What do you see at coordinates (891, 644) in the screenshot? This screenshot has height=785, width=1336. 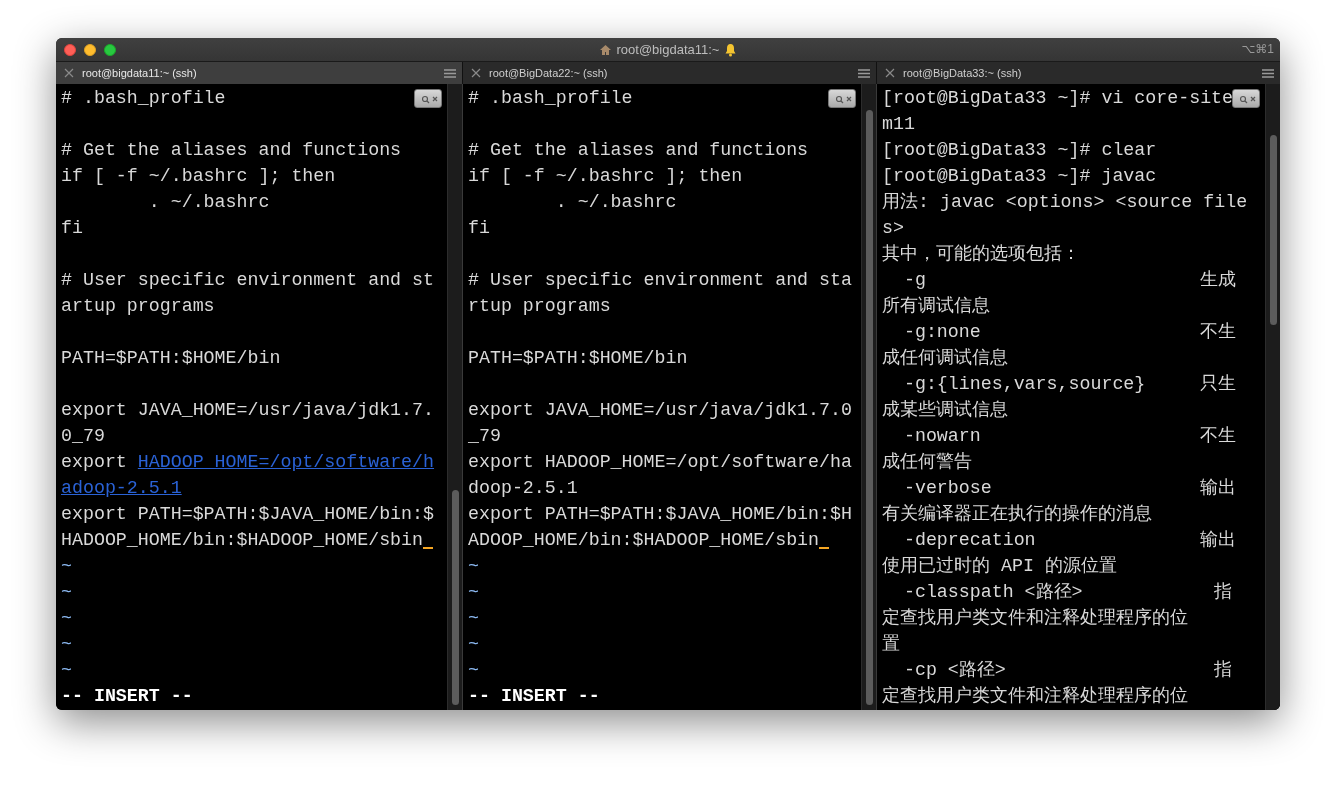 I see `terminal-line: 置` at bounding box center [891, 644].